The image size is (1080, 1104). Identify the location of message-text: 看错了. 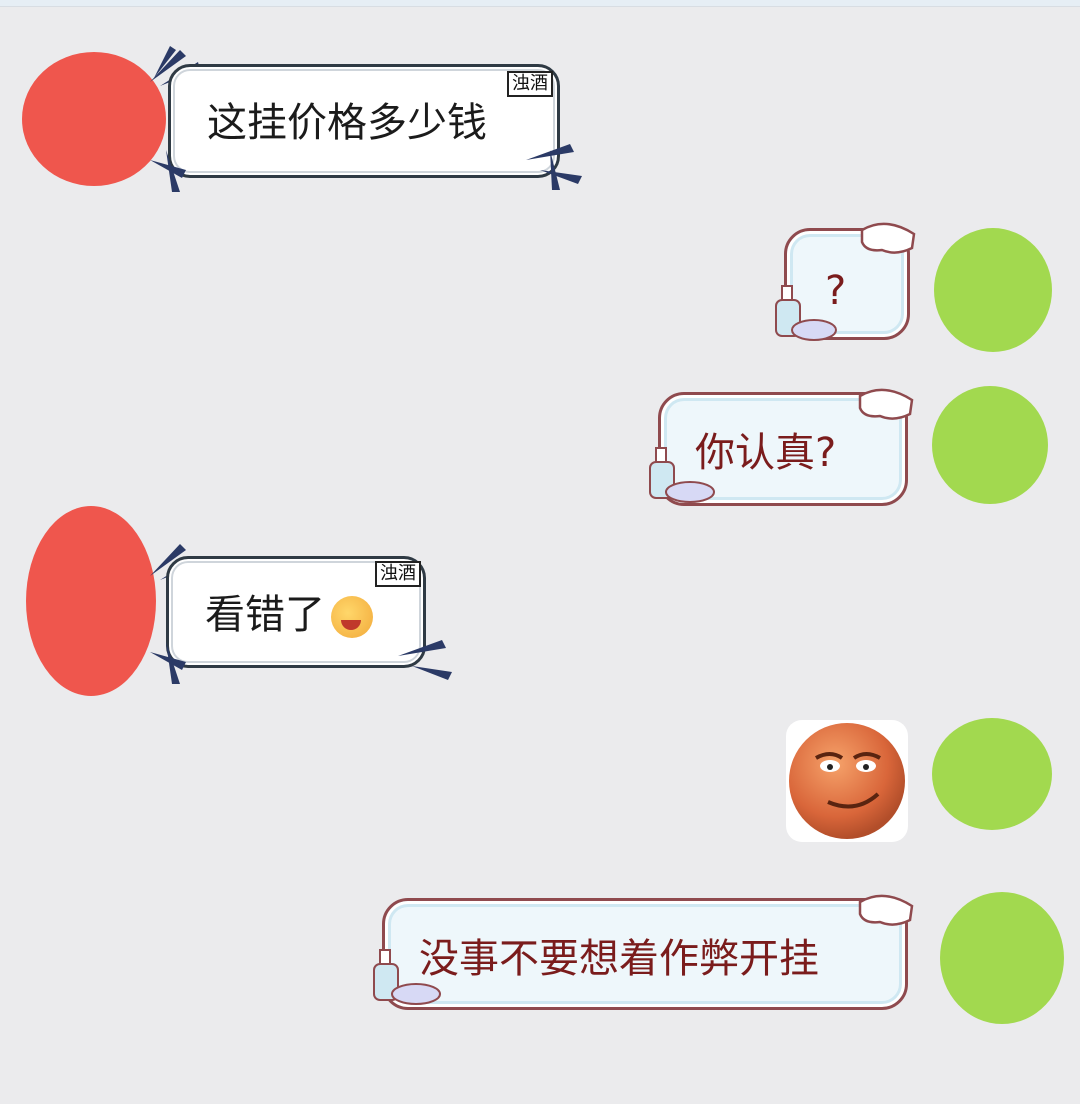
(289, 616).